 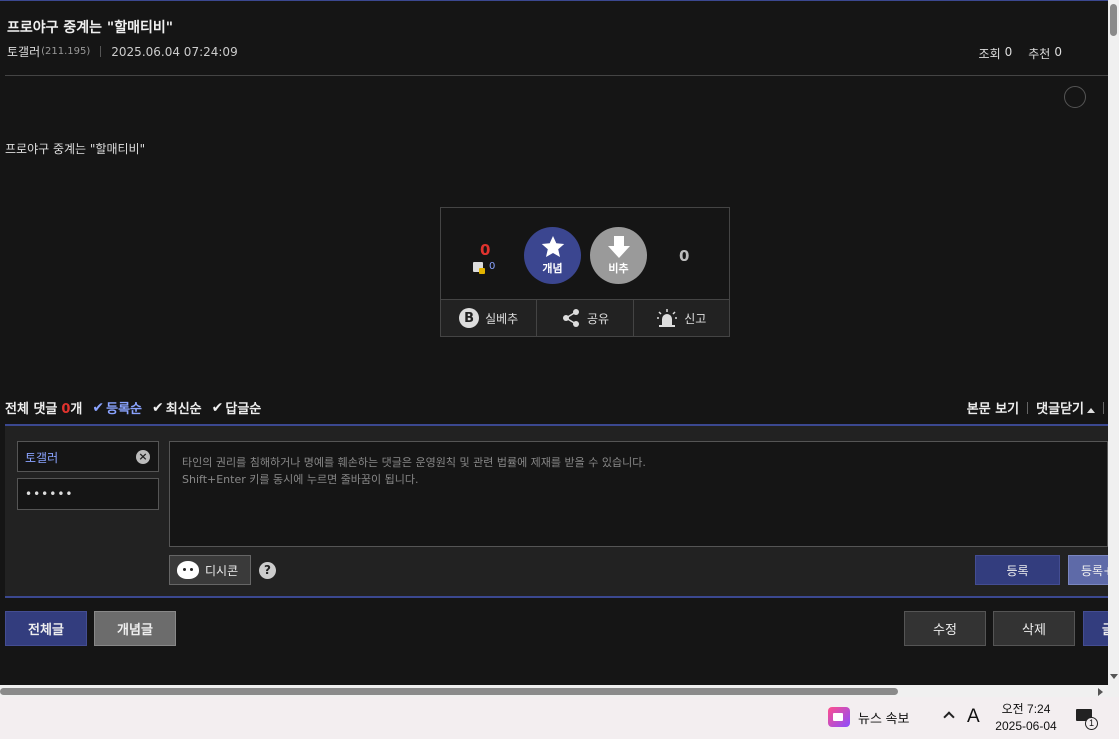 I want to click on comment-header-right: 본문 보기 댓글닫기, so click(x=1035, y=407).